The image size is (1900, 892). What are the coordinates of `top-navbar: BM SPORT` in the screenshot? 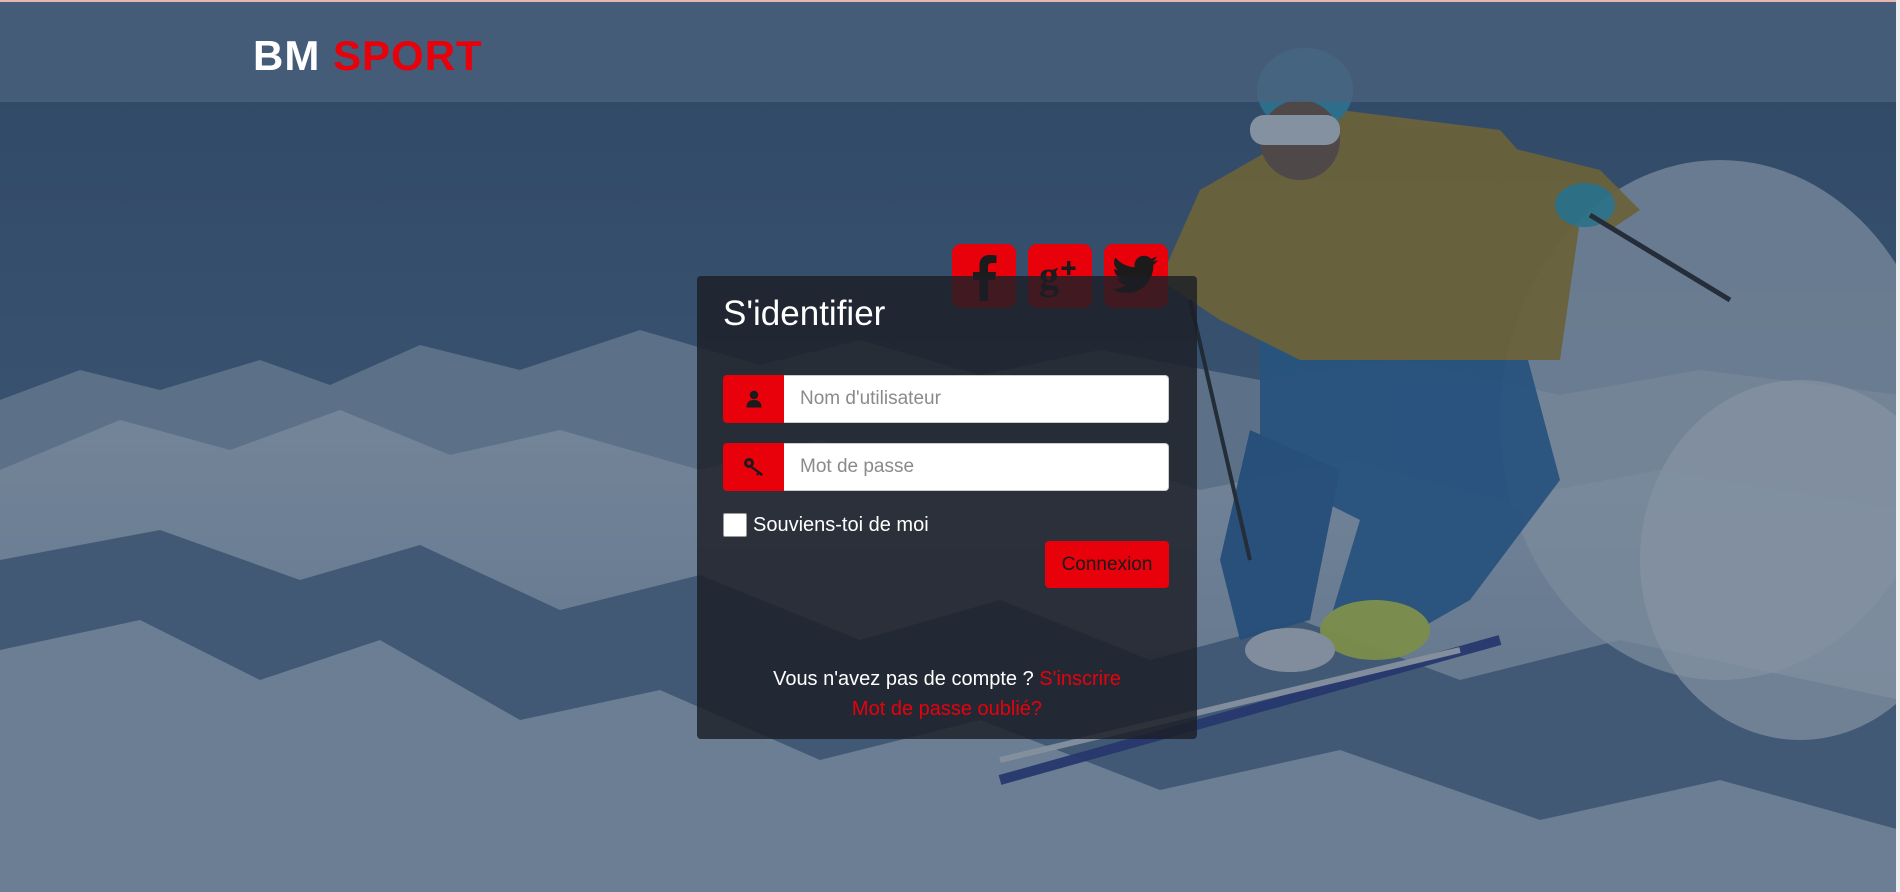 It's located at (950, 51).